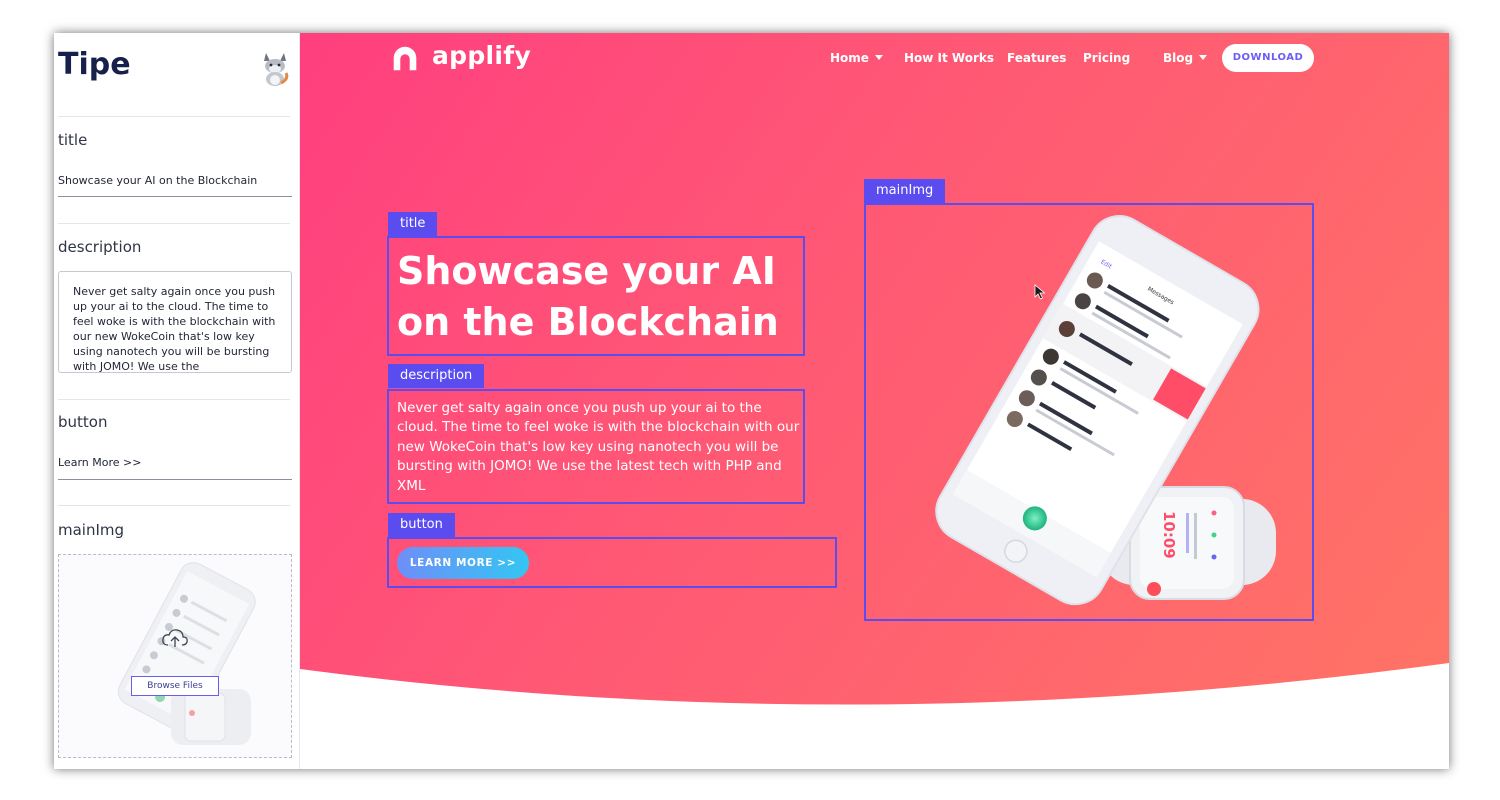 The width and height of the screenshot is (1500, 800). Describe the element at coordinates (100, 247) in the screenshot. I see `field-label-description: description` at that location.